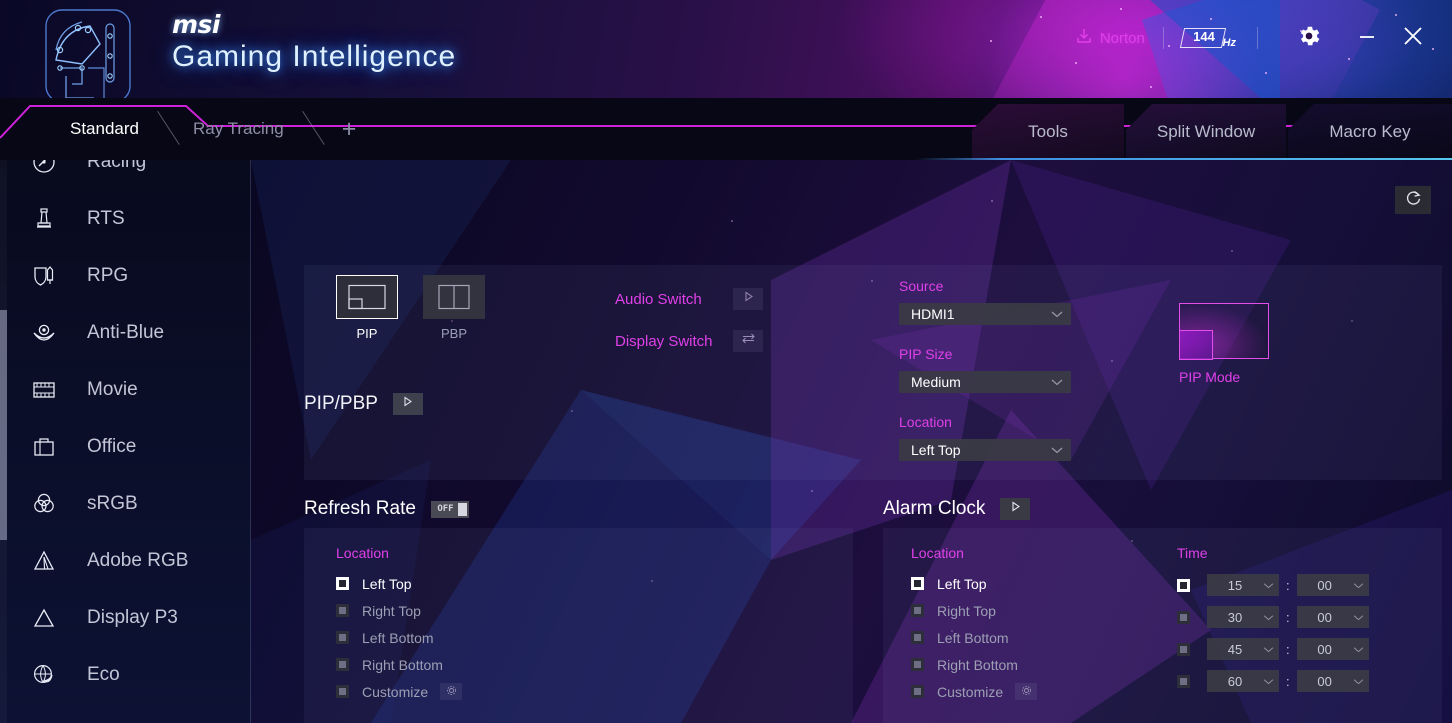 This screenshot has width=1452, height=723. What do you see at coordinates (985, 437) in the screenshot?
I see `location-field: Location Left Top` at bounding box center [985, 437].